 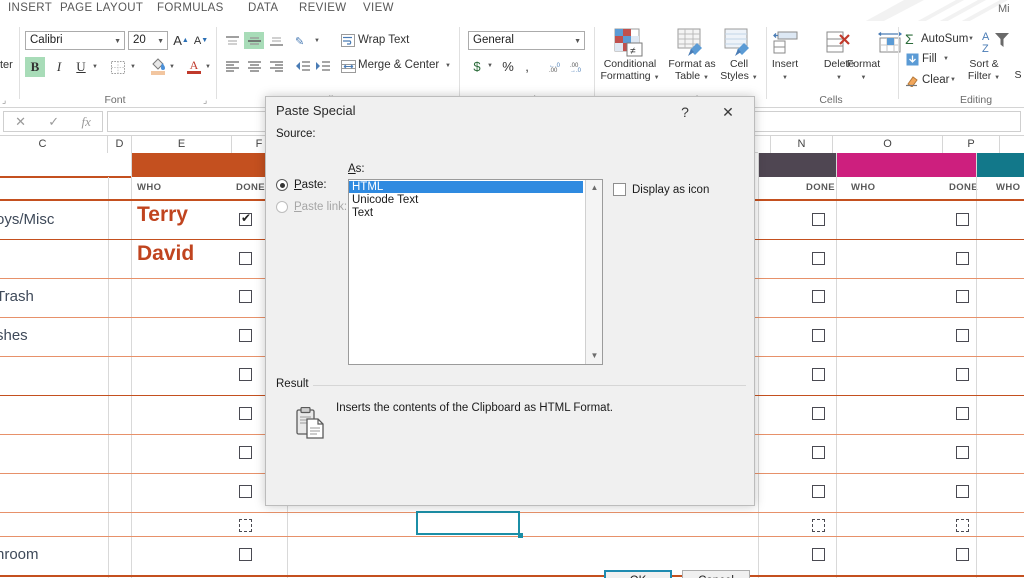 I want to click on confirm-edit-icon: ✓, so click(x=53, y=122).